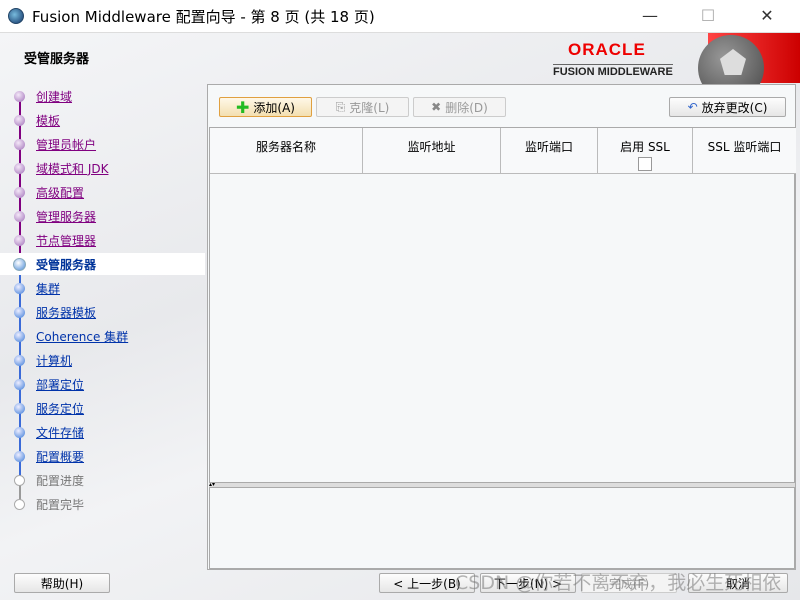 The image size is (800, 600). Describe the element at coordinates (286, 151) in the screenshot. I see `column-header-server-name: 服务器名称` at that location.